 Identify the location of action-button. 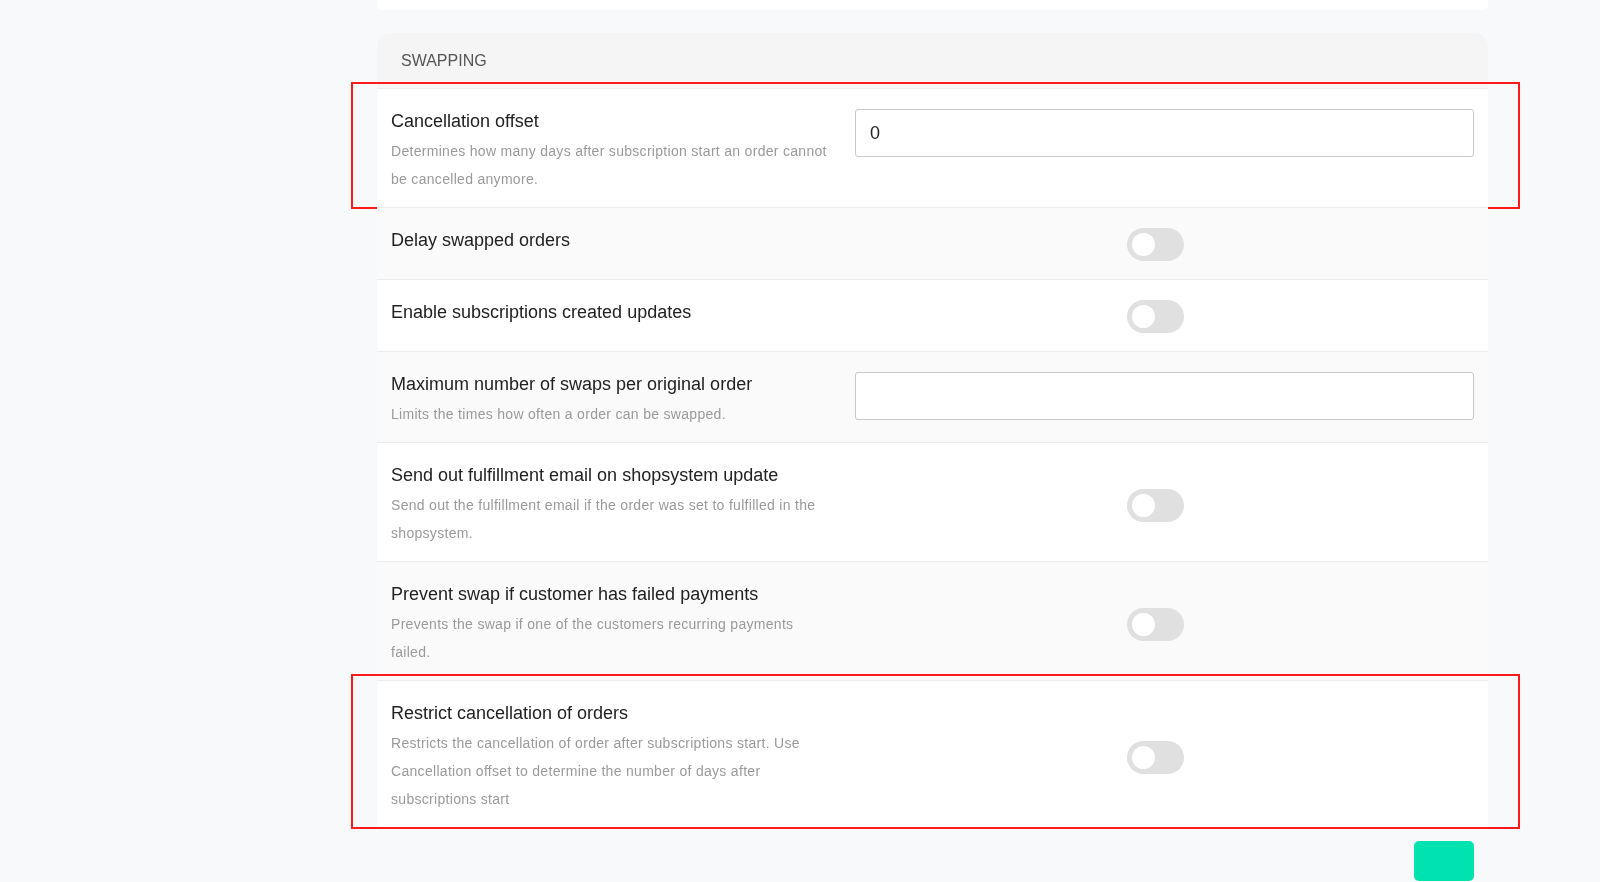
(1444, 861).